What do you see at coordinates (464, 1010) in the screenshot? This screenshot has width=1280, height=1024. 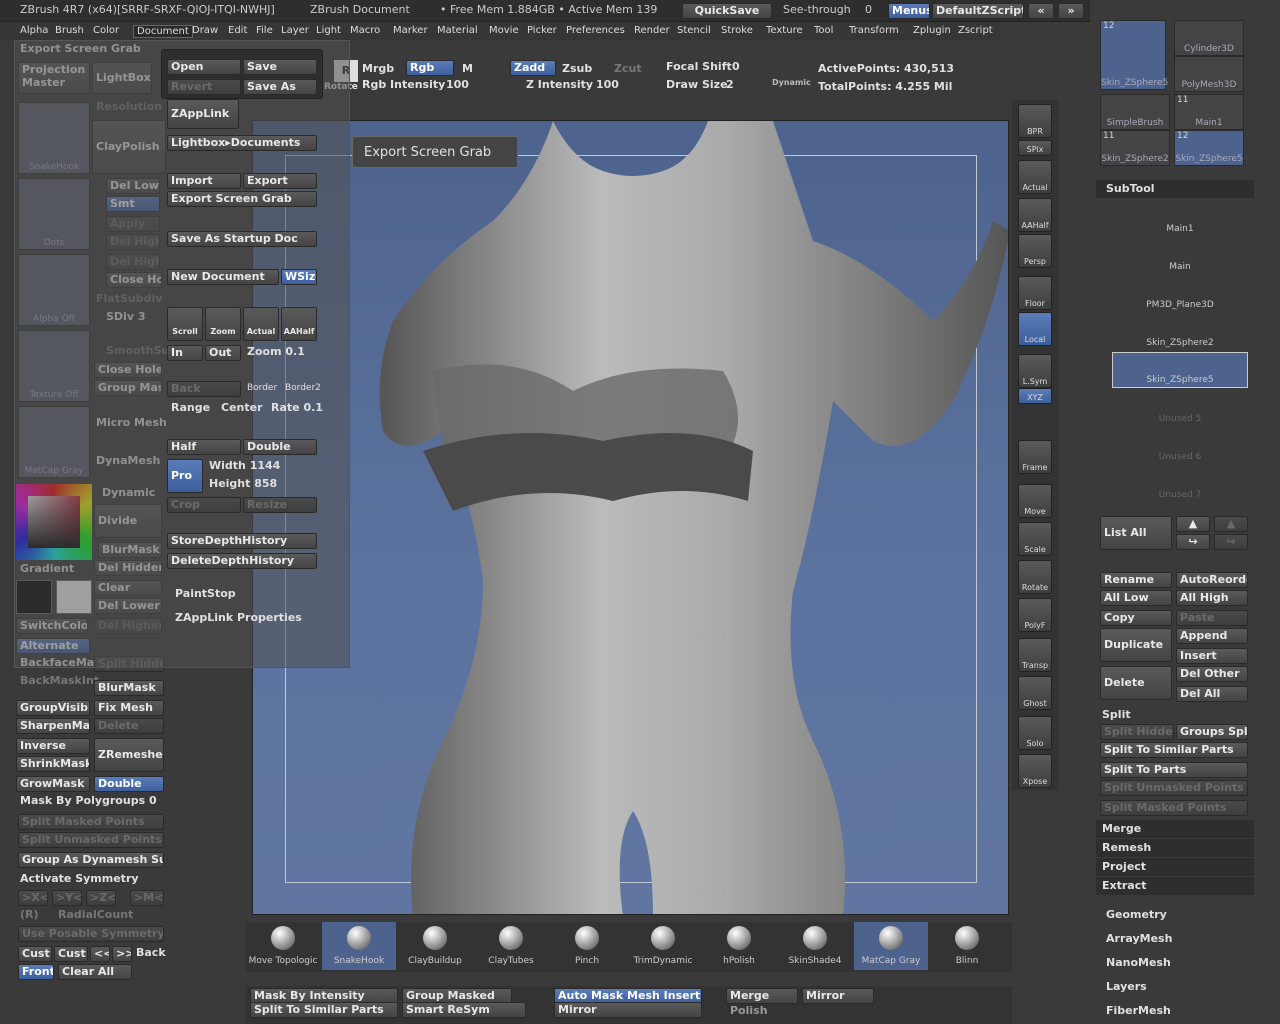 I see `smart-resym-button: Smart ReSym` at bounding box center [464, 1010].